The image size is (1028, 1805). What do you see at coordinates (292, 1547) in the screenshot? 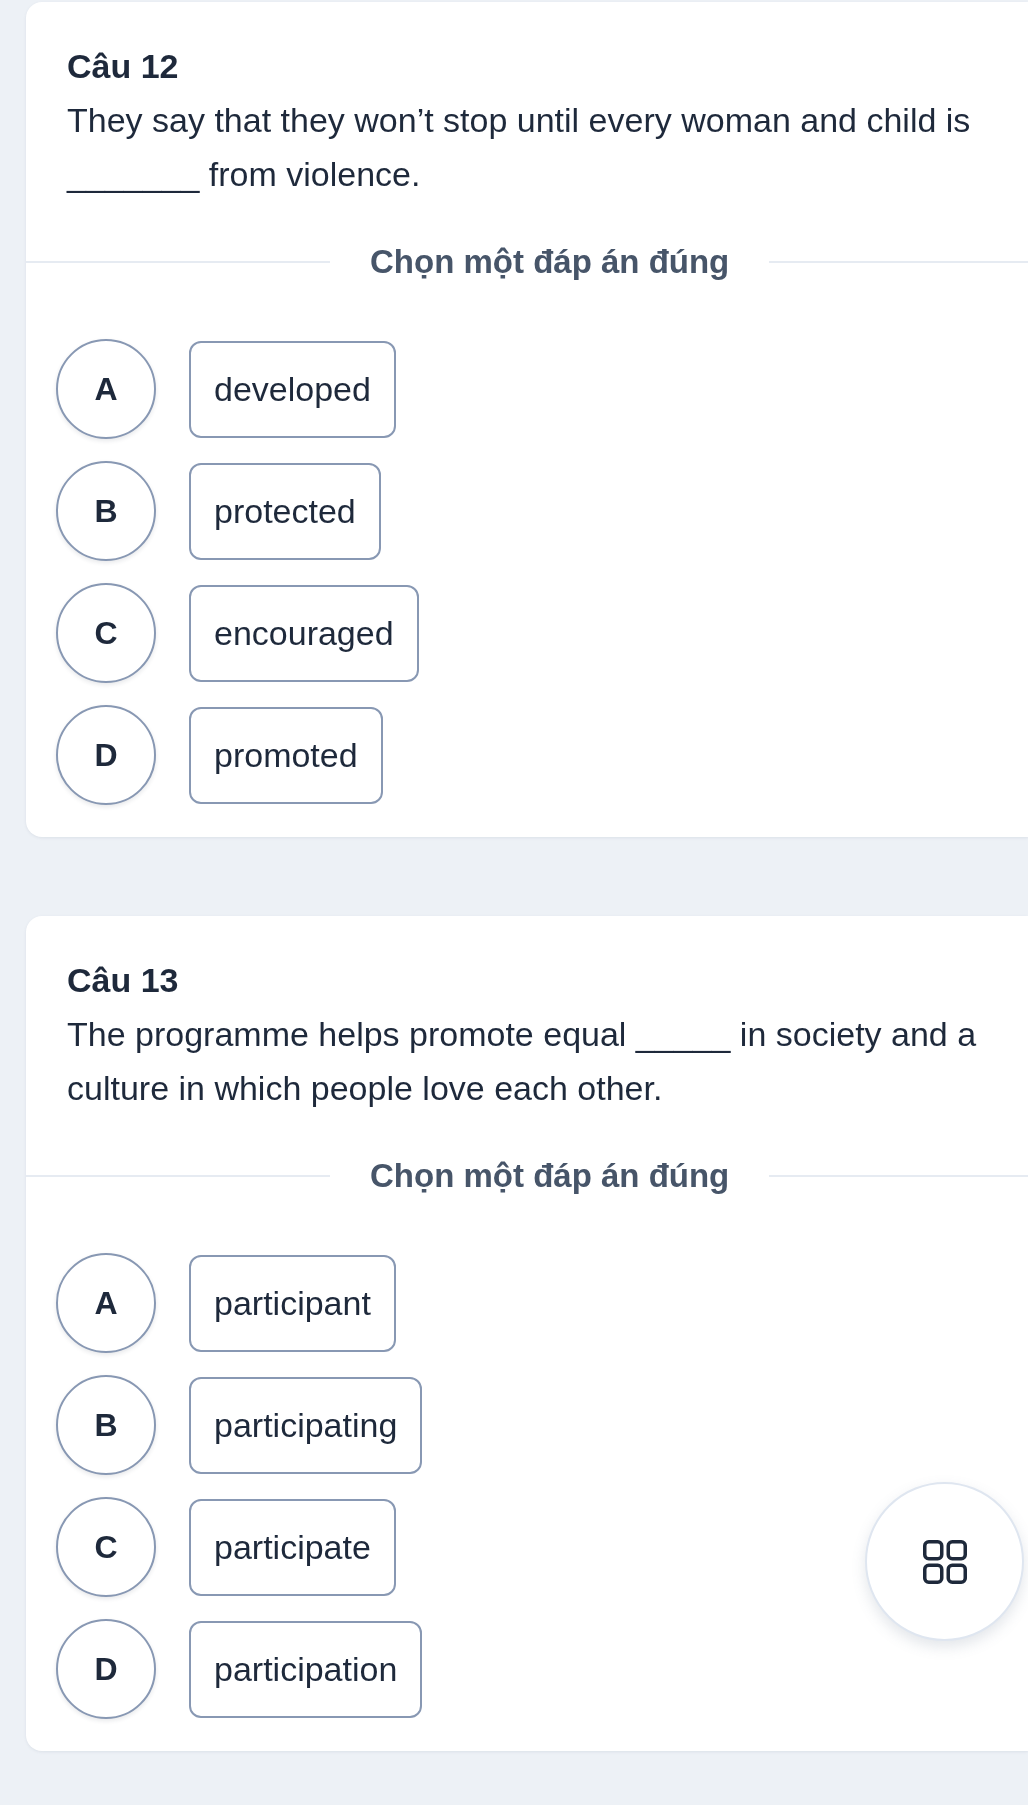
I see `answer-option: participate` at bounding box center [292, 1547].